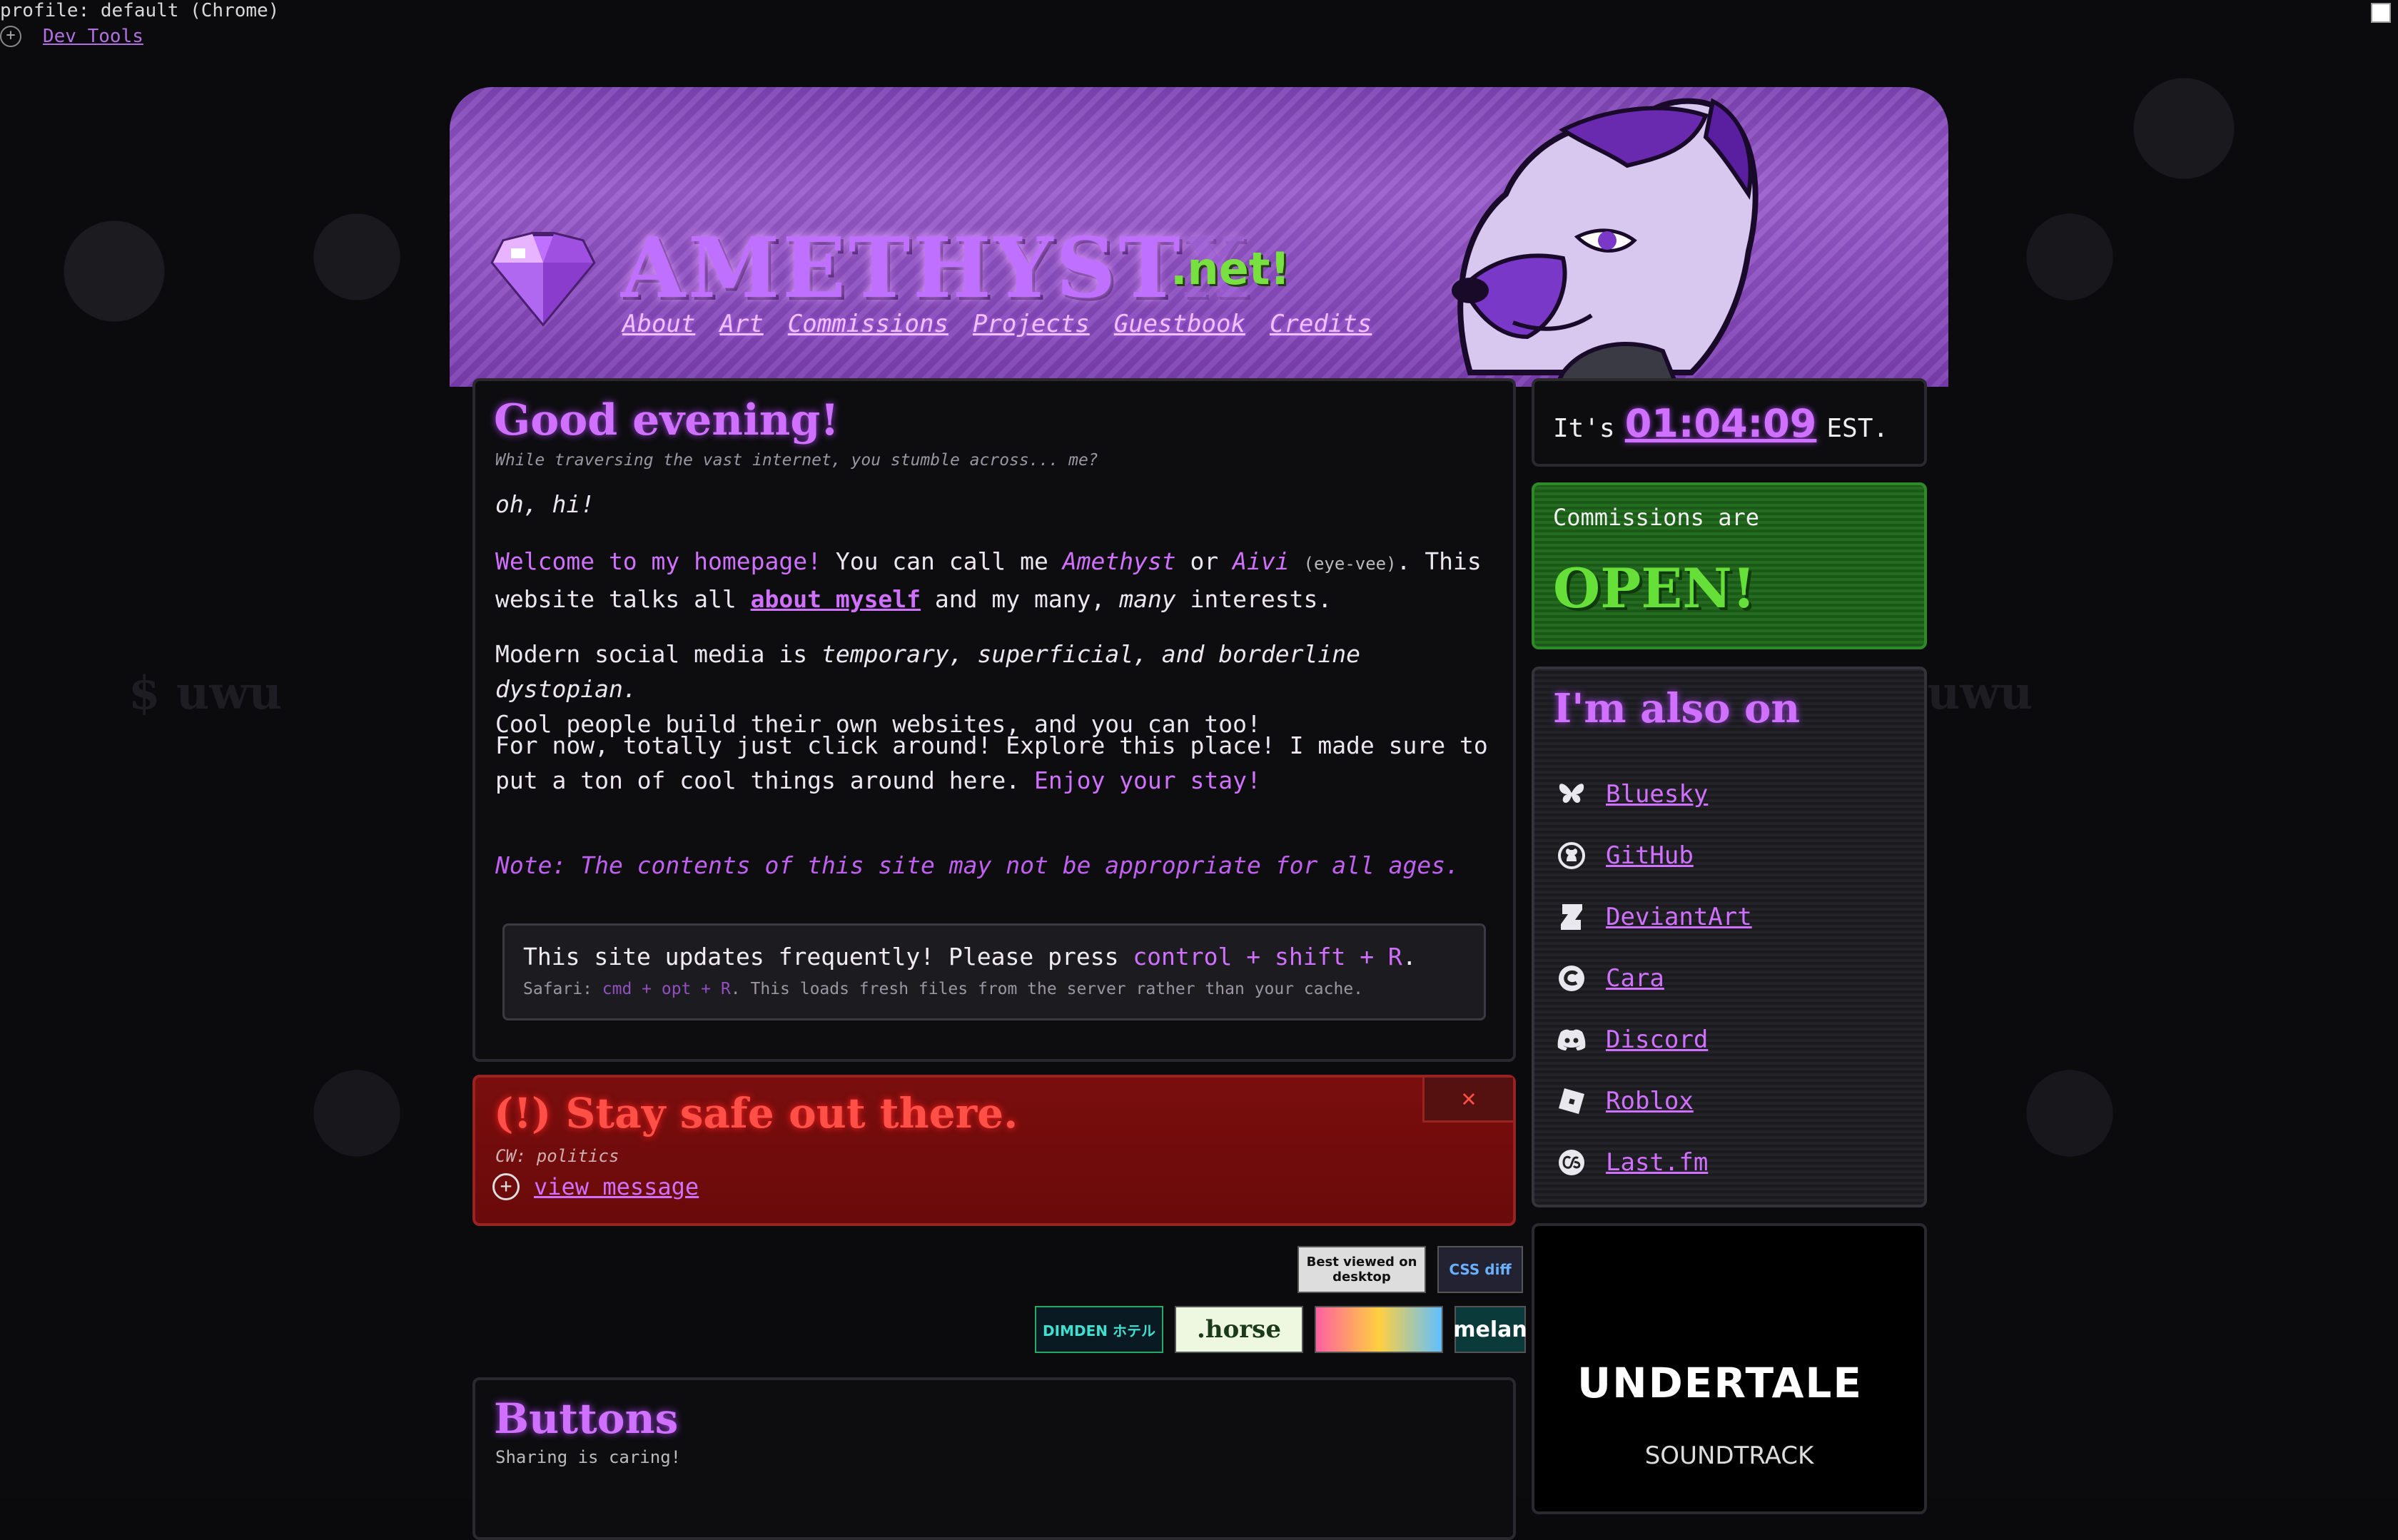 This screenshot has width=2398, height=1540. I want to click on social-item-deviantart: DeviantArt, so click(1654, 917).